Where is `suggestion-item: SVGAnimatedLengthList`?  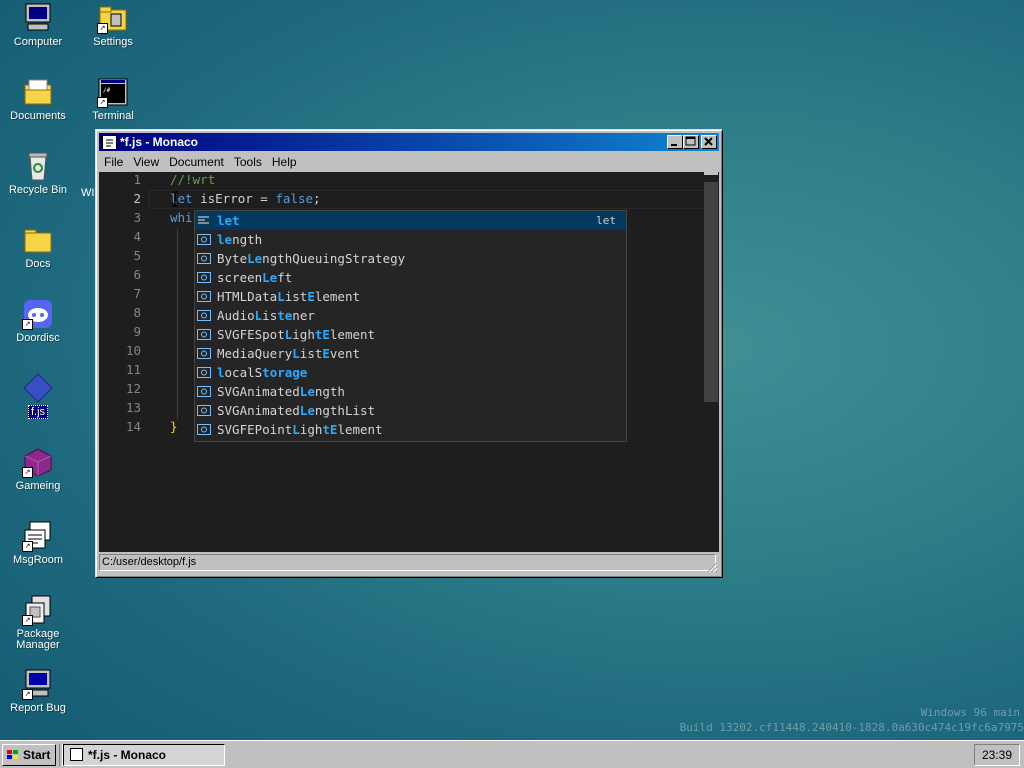 suggestion-item: SVGAnimatedLengthList is located at coordinates (410, 410).